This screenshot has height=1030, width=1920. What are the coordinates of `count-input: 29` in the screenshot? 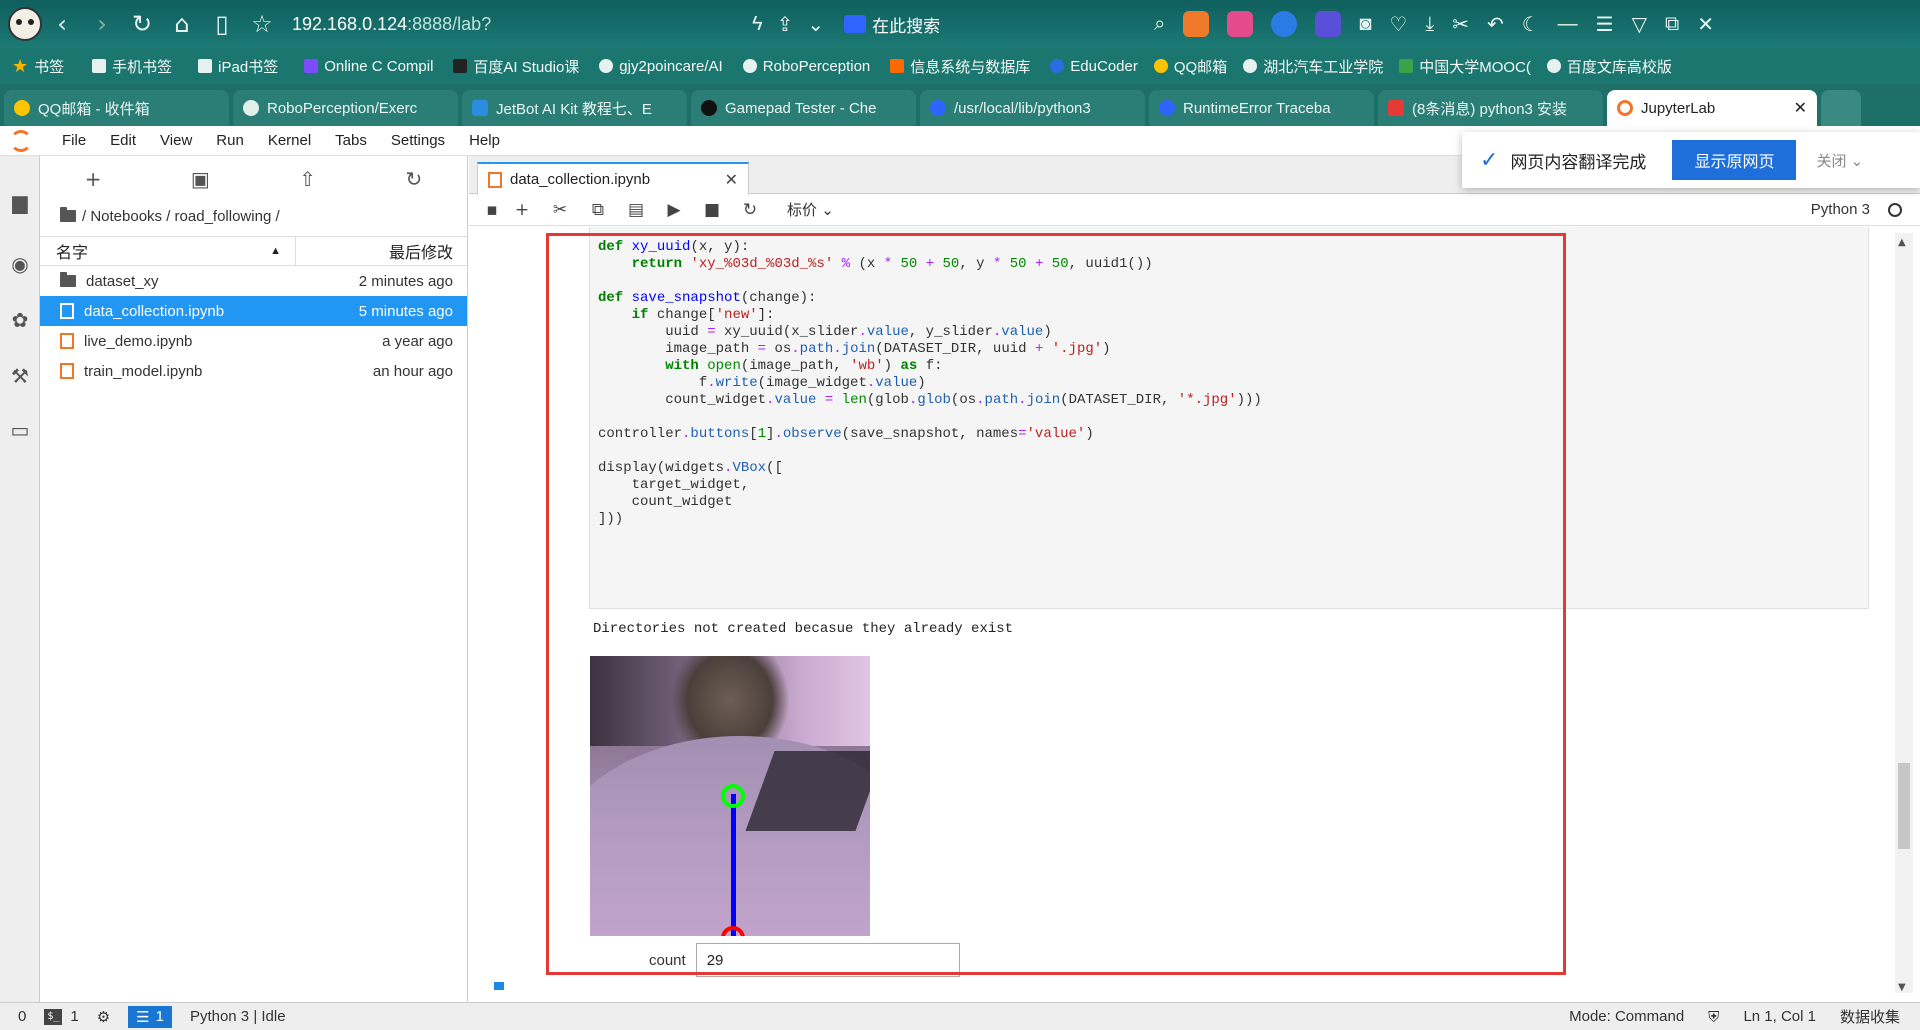 It's located at (827, 960).